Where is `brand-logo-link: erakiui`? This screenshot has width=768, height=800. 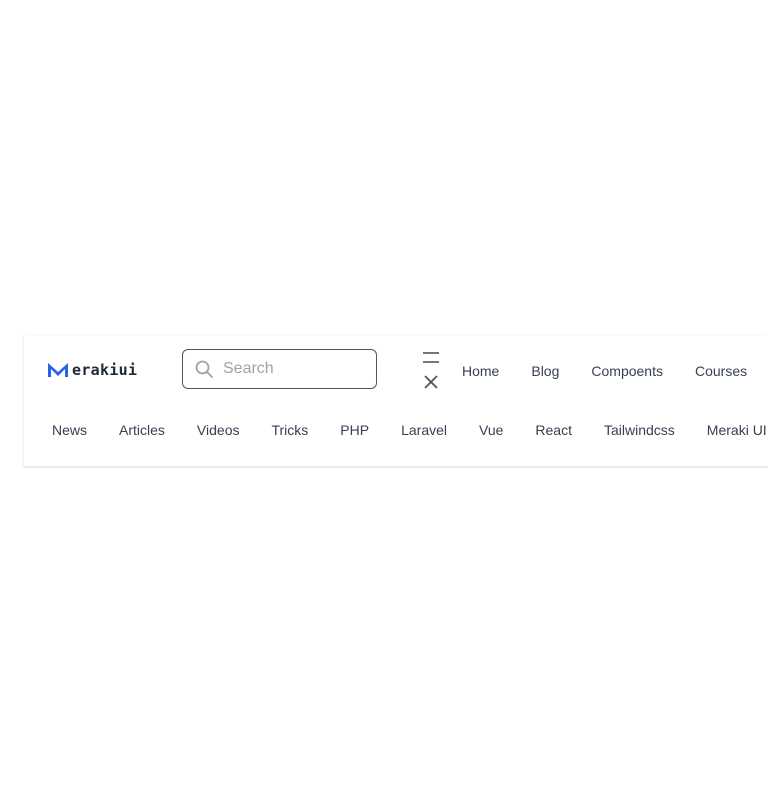 brand-logo-link: erakiui is located at coordinates (92, 370).